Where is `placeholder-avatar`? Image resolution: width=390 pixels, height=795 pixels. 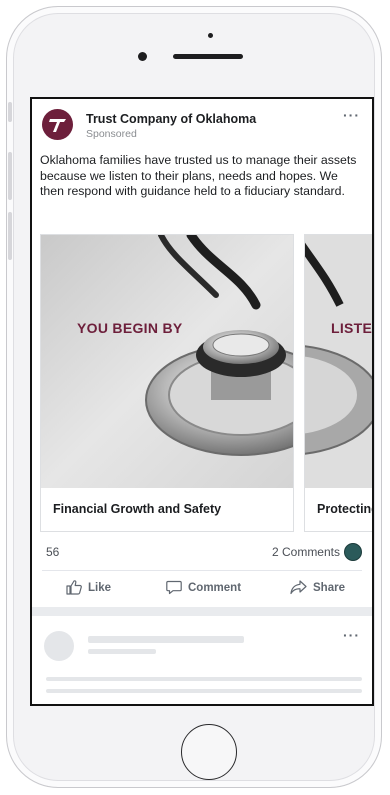
placeholder-avatar is located at coordinates (59, 646).